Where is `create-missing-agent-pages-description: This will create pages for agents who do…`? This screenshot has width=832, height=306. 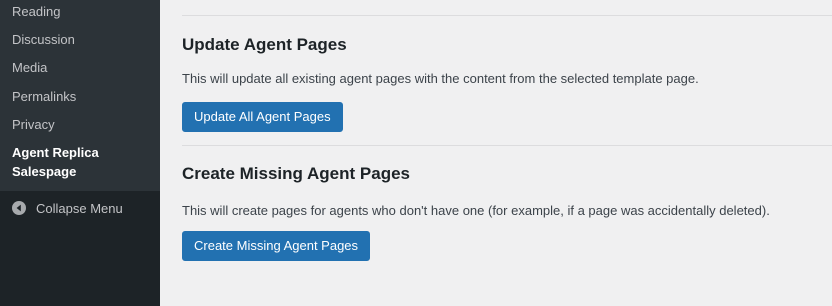
create-missing-agent-pages-description: This will create pages for agents who do… is located at coordinates (476, 210).